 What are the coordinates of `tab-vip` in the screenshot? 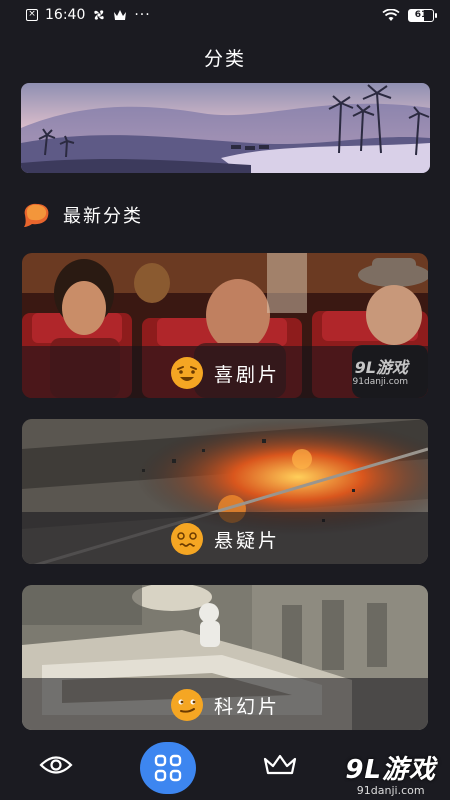 It's located at (280, 765).